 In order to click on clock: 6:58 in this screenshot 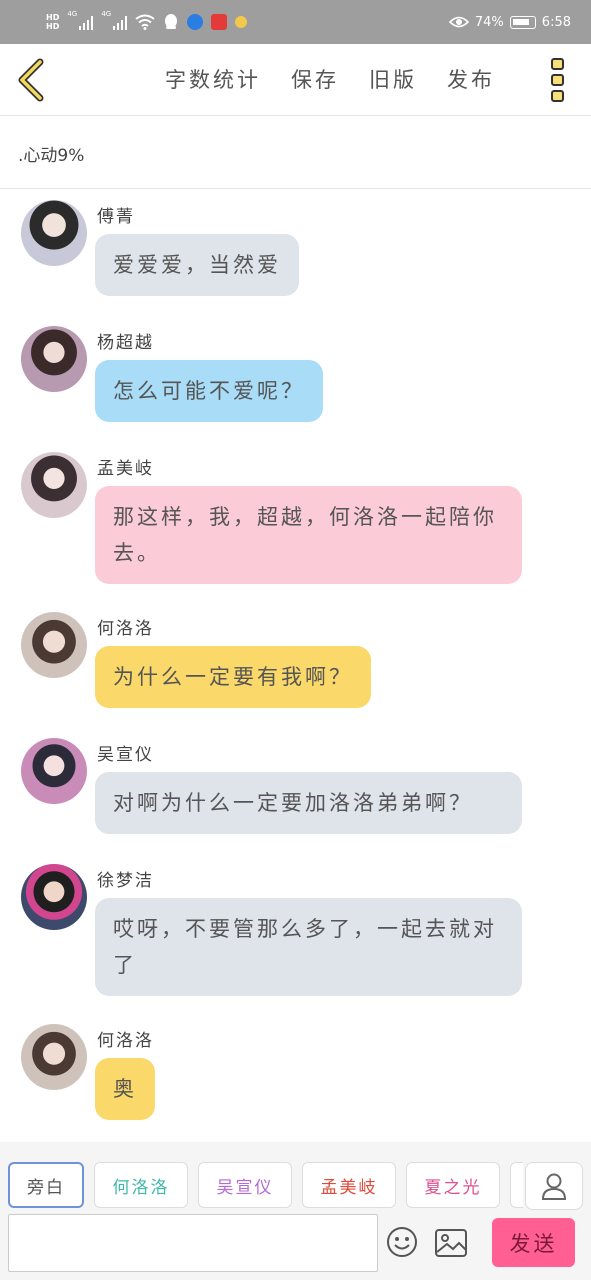, I will do `click(556, 22)`.